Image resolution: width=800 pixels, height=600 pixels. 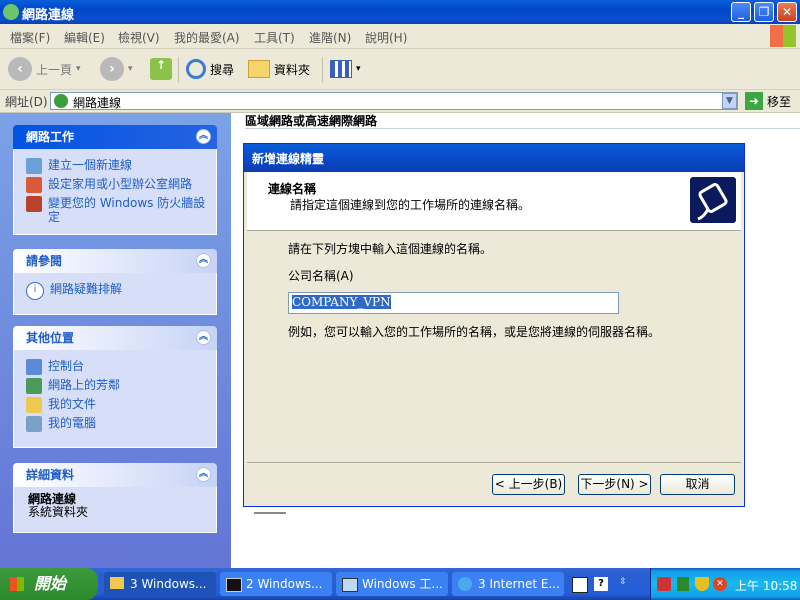 I want to click on close-button: ✕, so click(x=787, y=12).